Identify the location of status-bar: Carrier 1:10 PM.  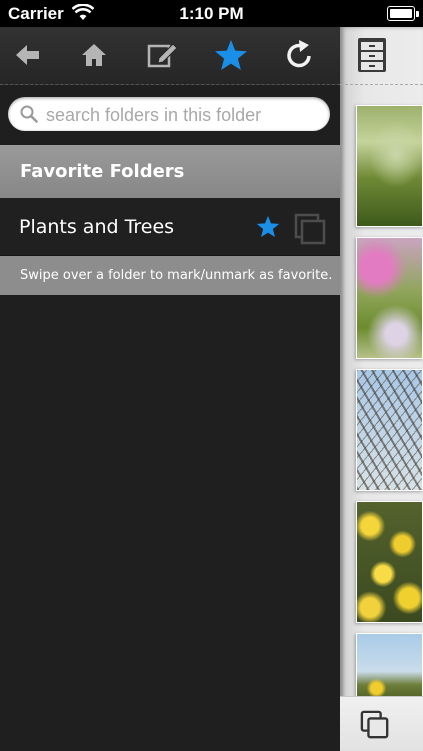
(211, 13).